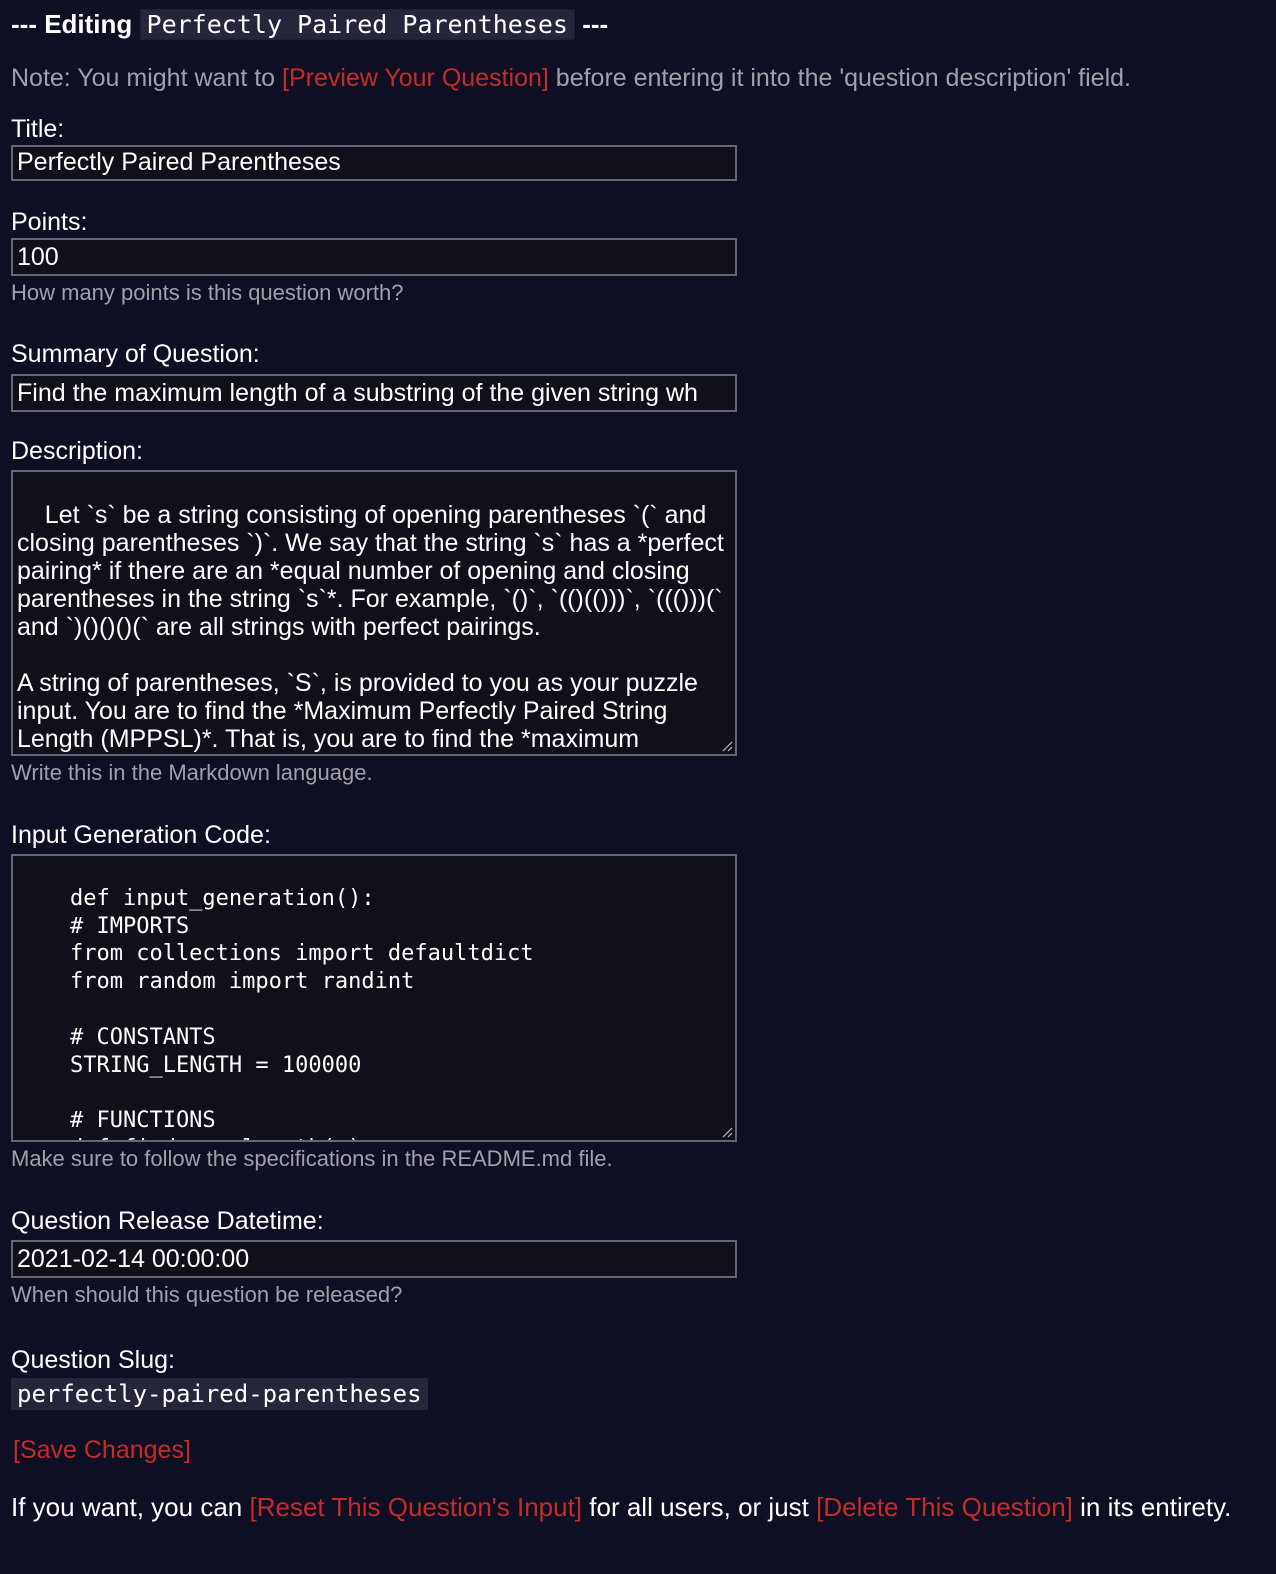 The width and height of the screenshot is (1276, 1574). What do you see at coordinates (38, 257) in the screenshot?
I see `points-input-value: 100` at bounding box center [38, 257].